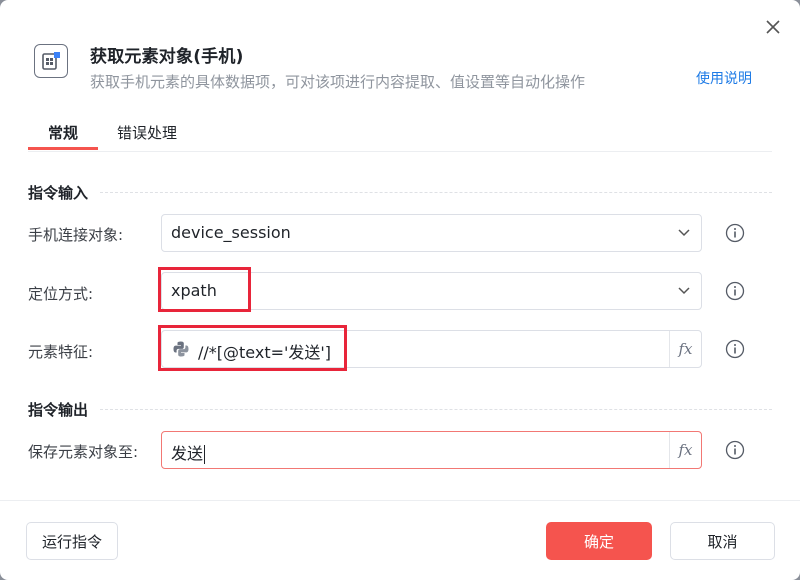  What do you see at coordinates (338, 82) in the screenshot?
I see `dialog-subtitle: 获取手机元素的具体数据项，可对该项进行内容提取、值设置等自动化操作` at bounding box center [338, 82].